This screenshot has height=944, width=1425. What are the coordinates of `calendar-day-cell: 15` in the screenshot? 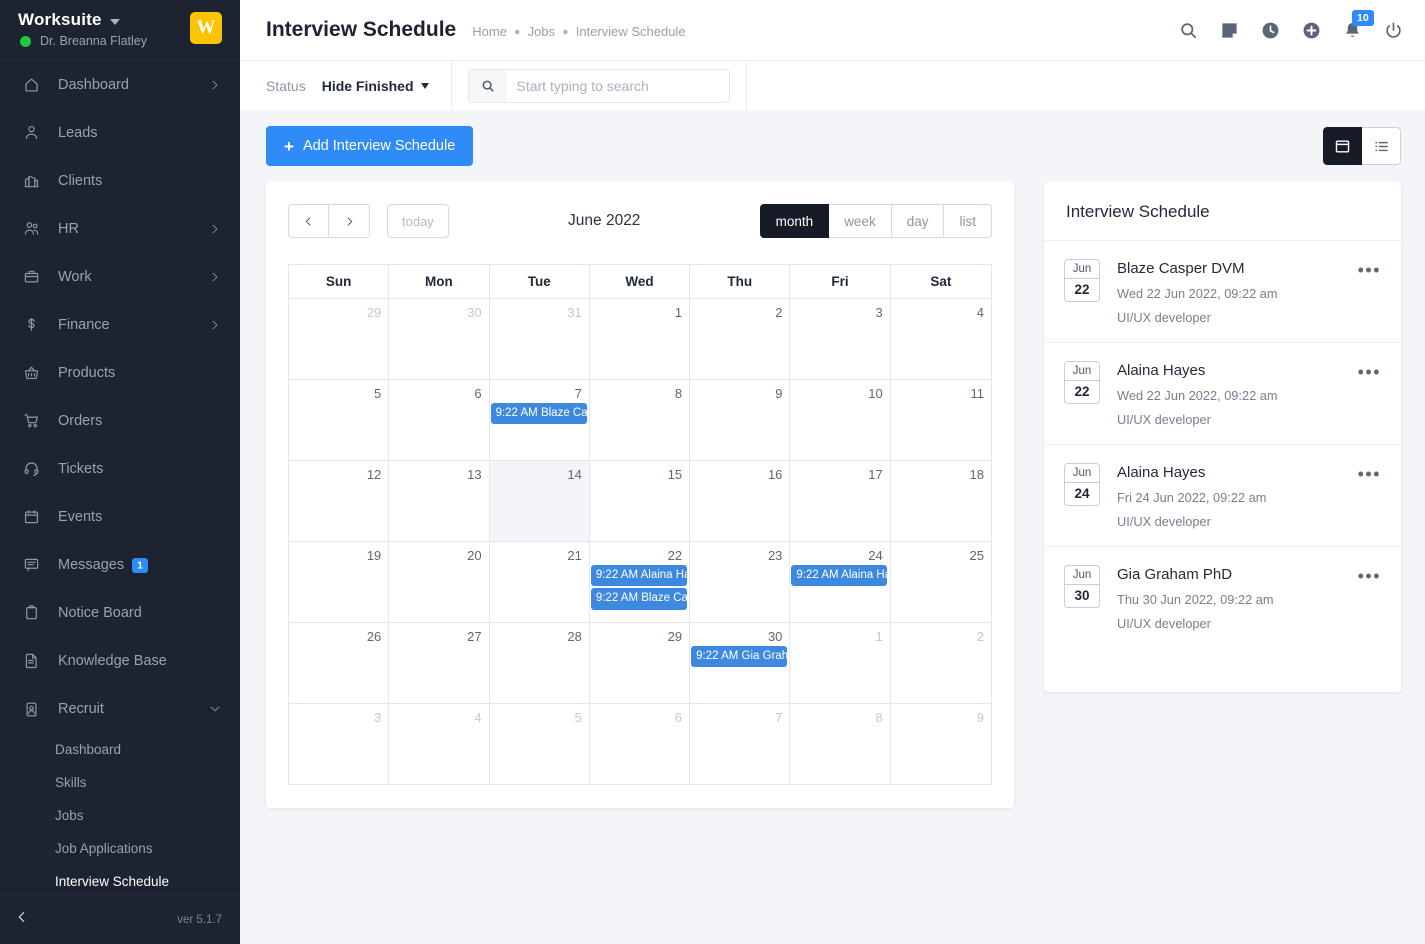 It's located at (640, 501).